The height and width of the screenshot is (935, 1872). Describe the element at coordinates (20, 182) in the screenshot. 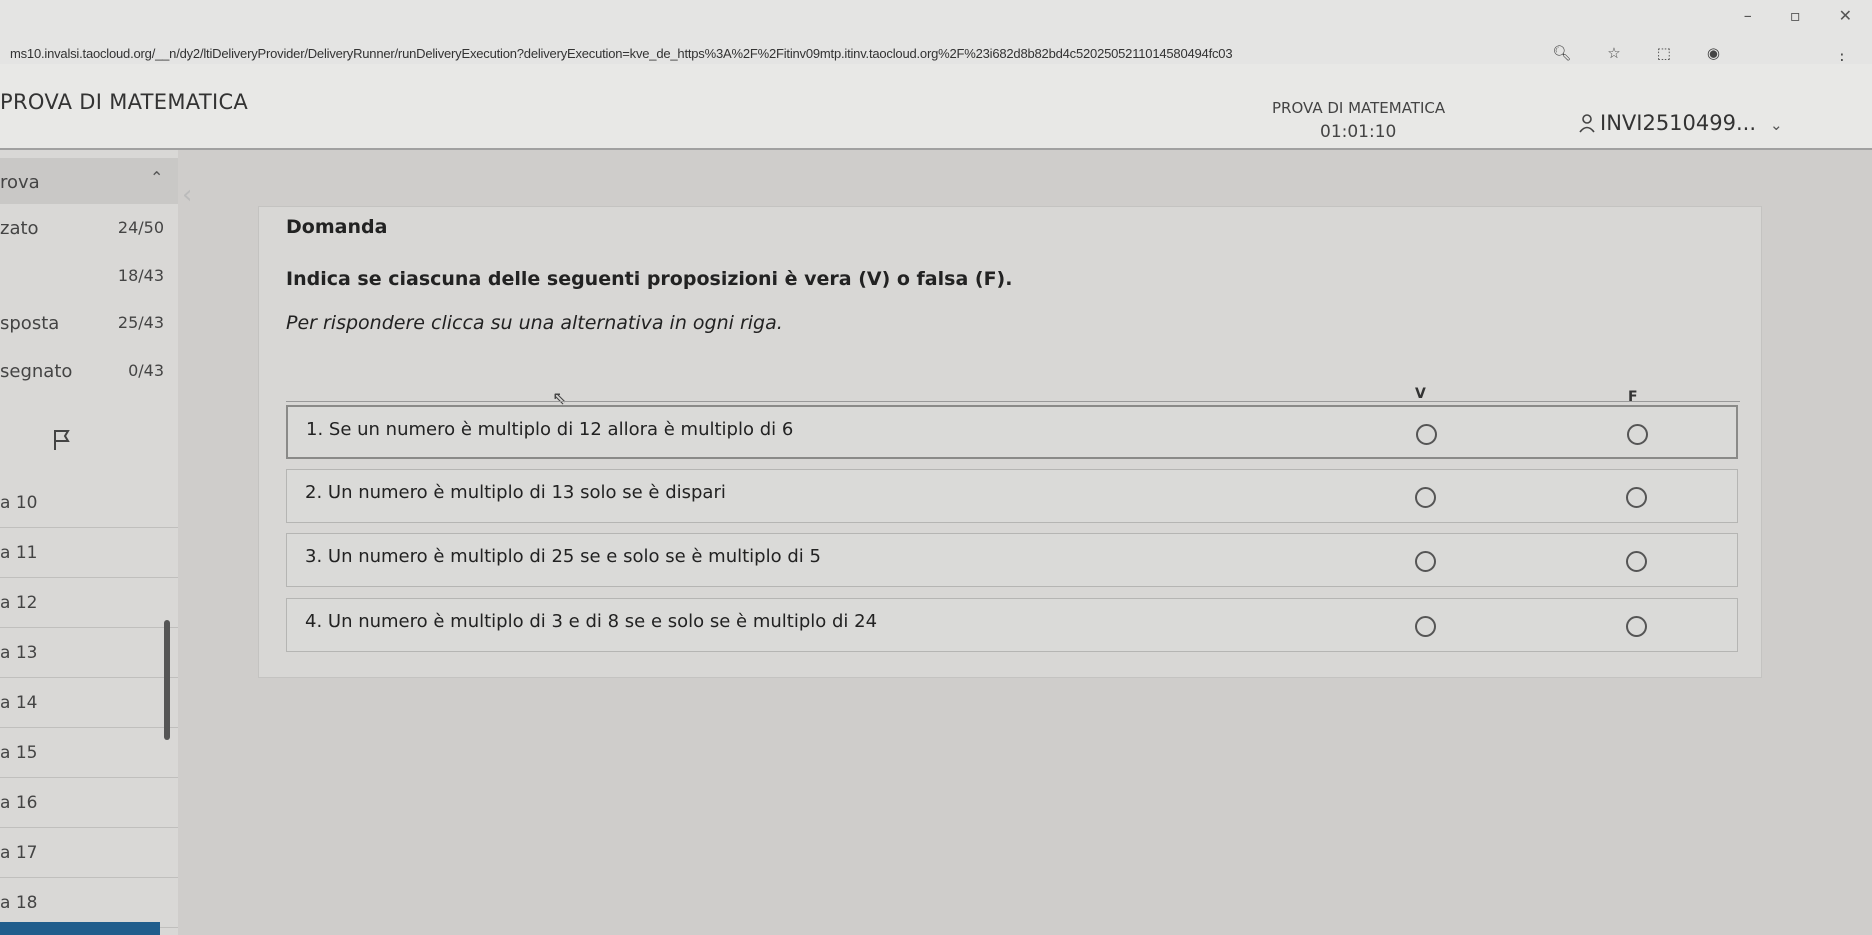

I see `sidebar-section-title: rova` at that location.